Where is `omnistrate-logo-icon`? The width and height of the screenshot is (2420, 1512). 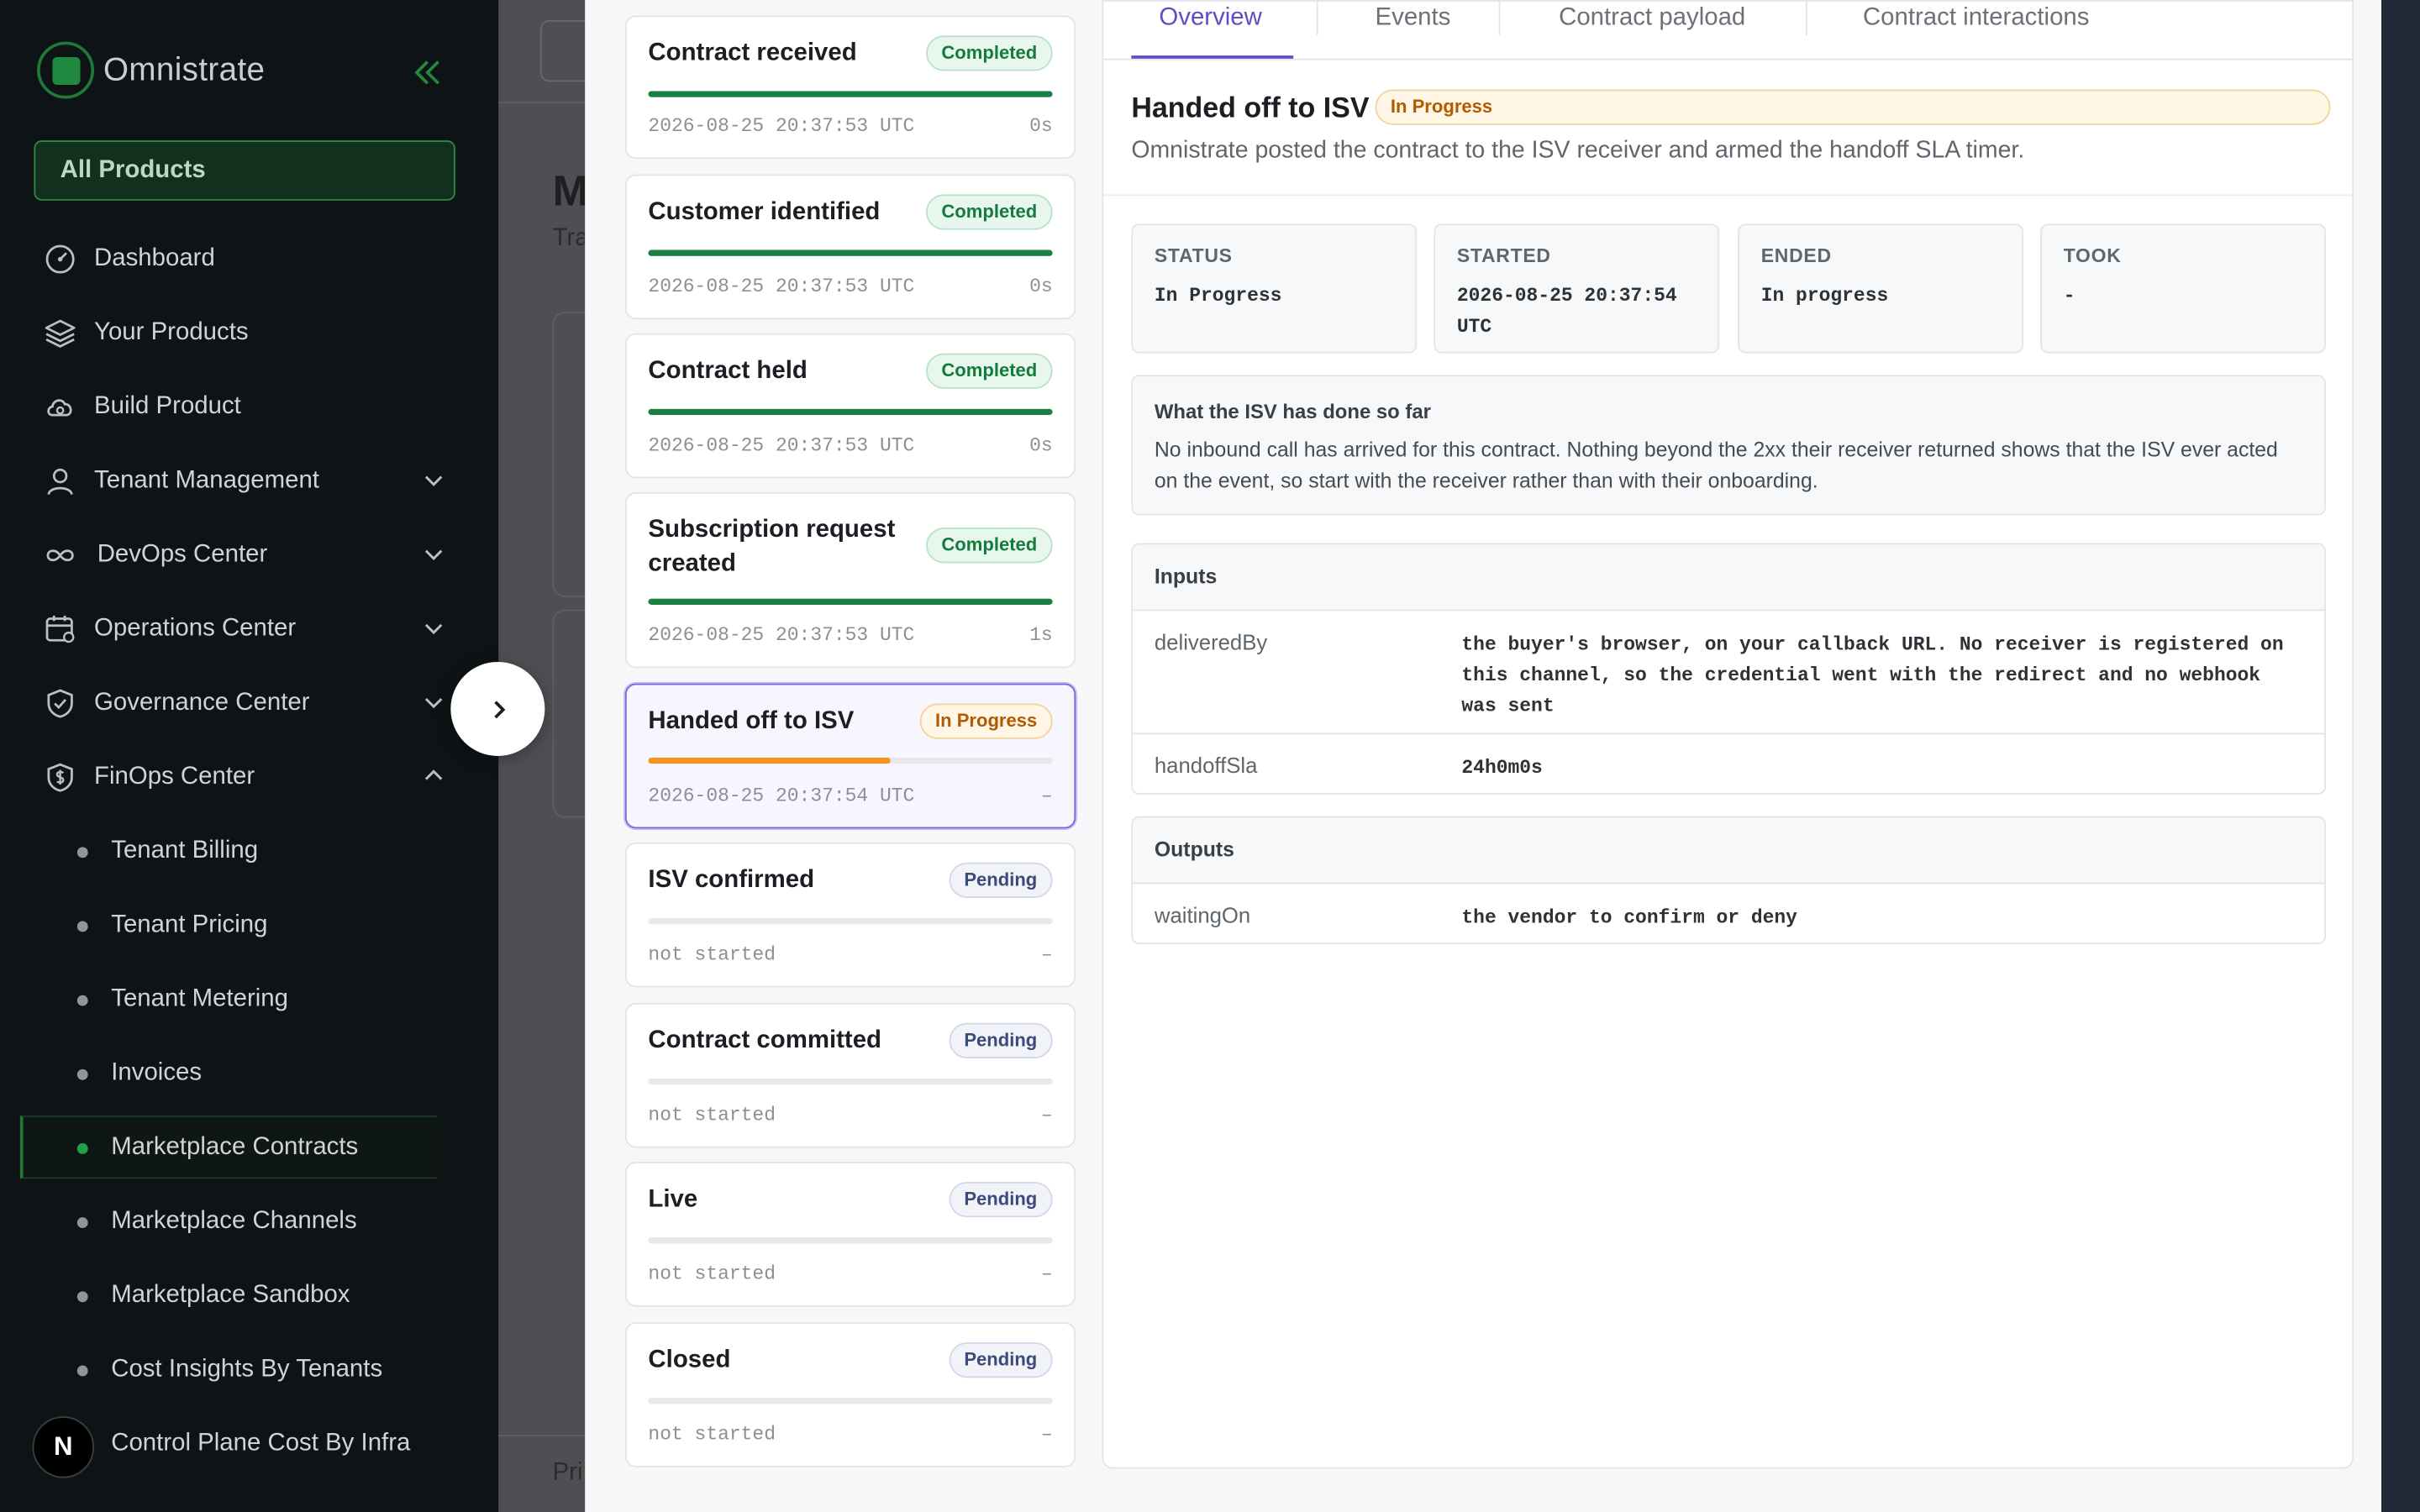 omnistrate-logo-icon is located at coordinates (66, 70).